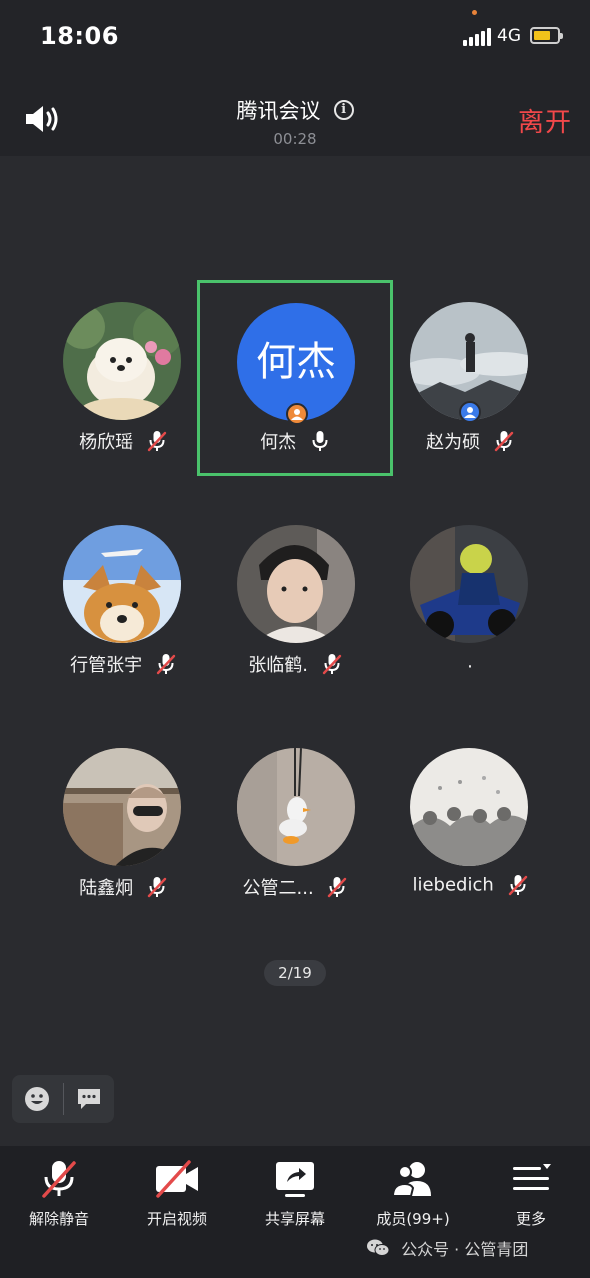  I want to click on portrait-photo-icon, so click(296, 584).